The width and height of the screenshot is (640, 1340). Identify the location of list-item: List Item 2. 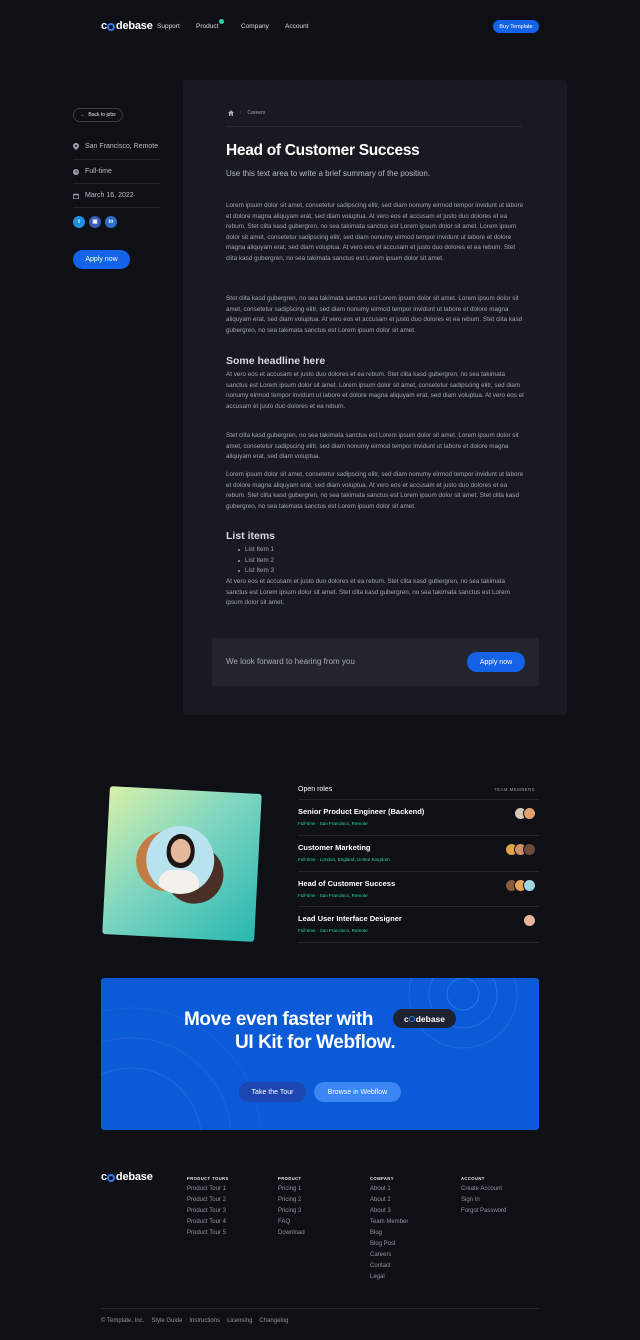
(256, 560).